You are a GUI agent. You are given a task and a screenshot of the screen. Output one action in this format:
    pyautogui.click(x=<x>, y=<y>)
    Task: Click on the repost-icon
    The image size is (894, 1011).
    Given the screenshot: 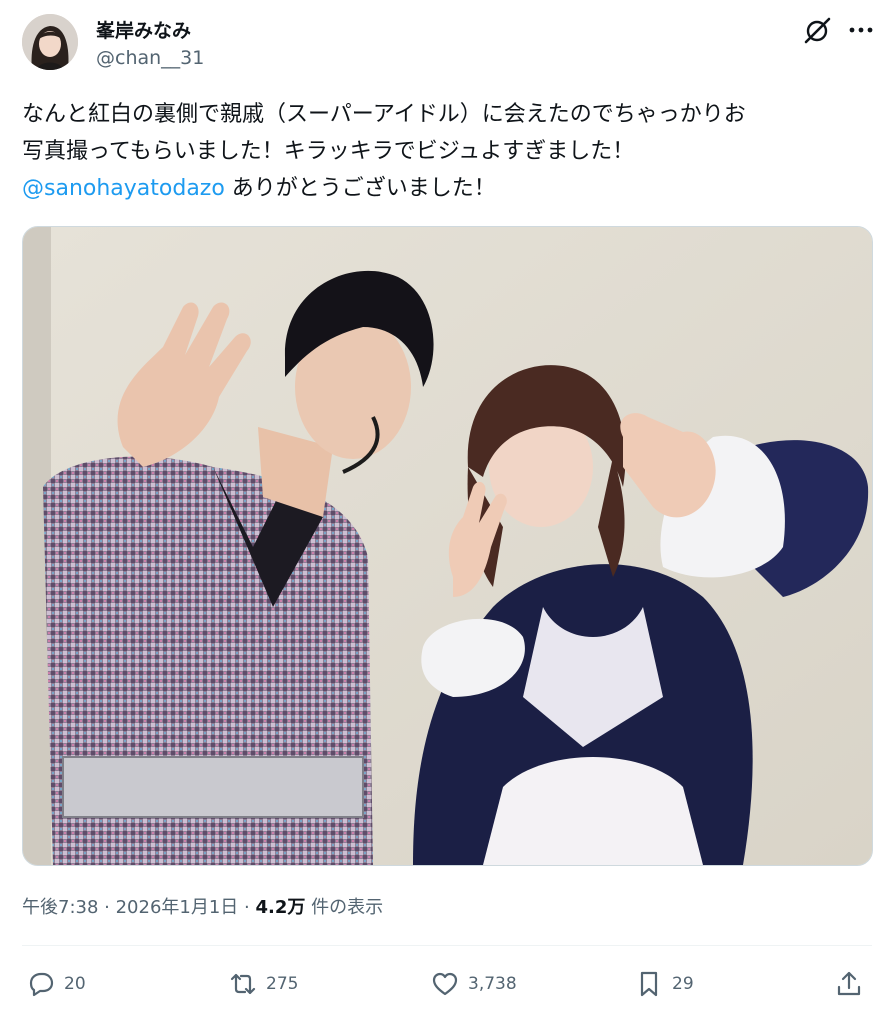 What is the action you would take?
    pyautogui.click(x=243, y=984)
    